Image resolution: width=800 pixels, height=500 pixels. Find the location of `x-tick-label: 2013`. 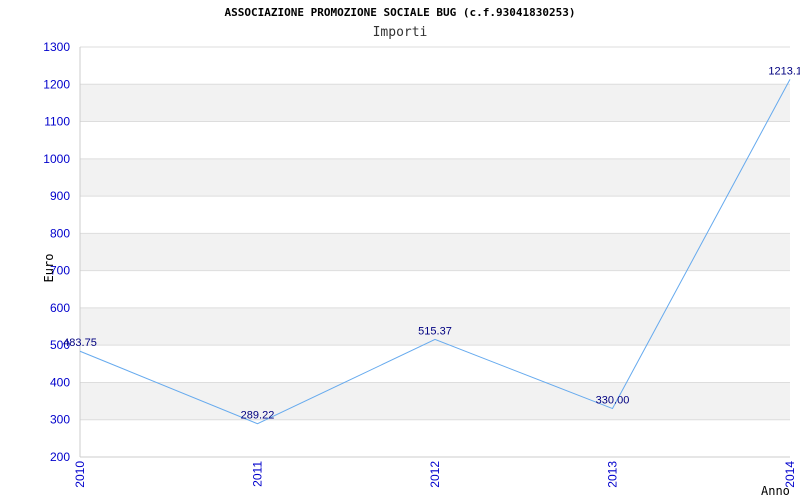

x-tick-label: 2013 is located at coordinates (613, 474).